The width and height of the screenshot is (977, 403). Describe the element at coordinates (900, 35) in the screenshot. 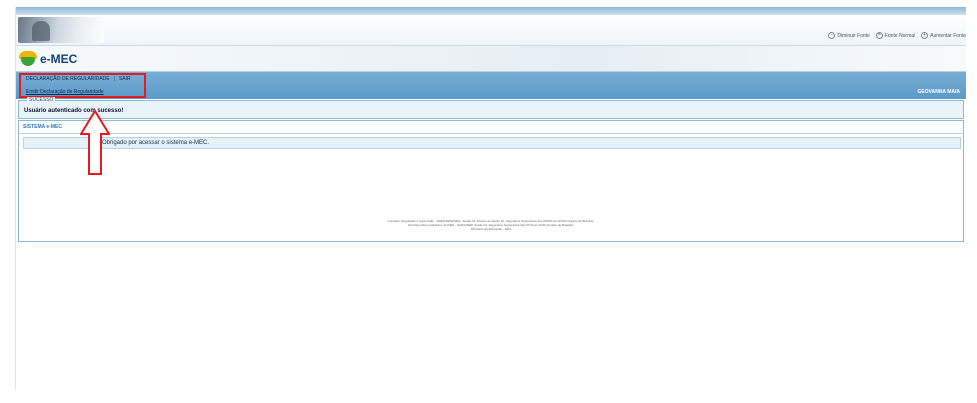

I see `normal-font-label: Fonte Normal` at that location.